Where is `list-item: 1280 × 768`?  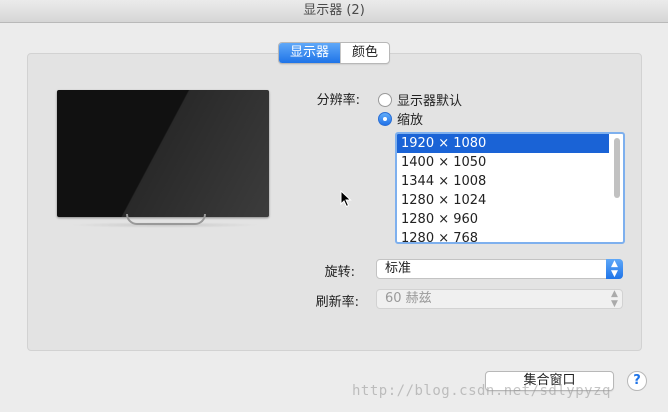
list-item: 1280 × 768 is located at coordinates (510, 235).